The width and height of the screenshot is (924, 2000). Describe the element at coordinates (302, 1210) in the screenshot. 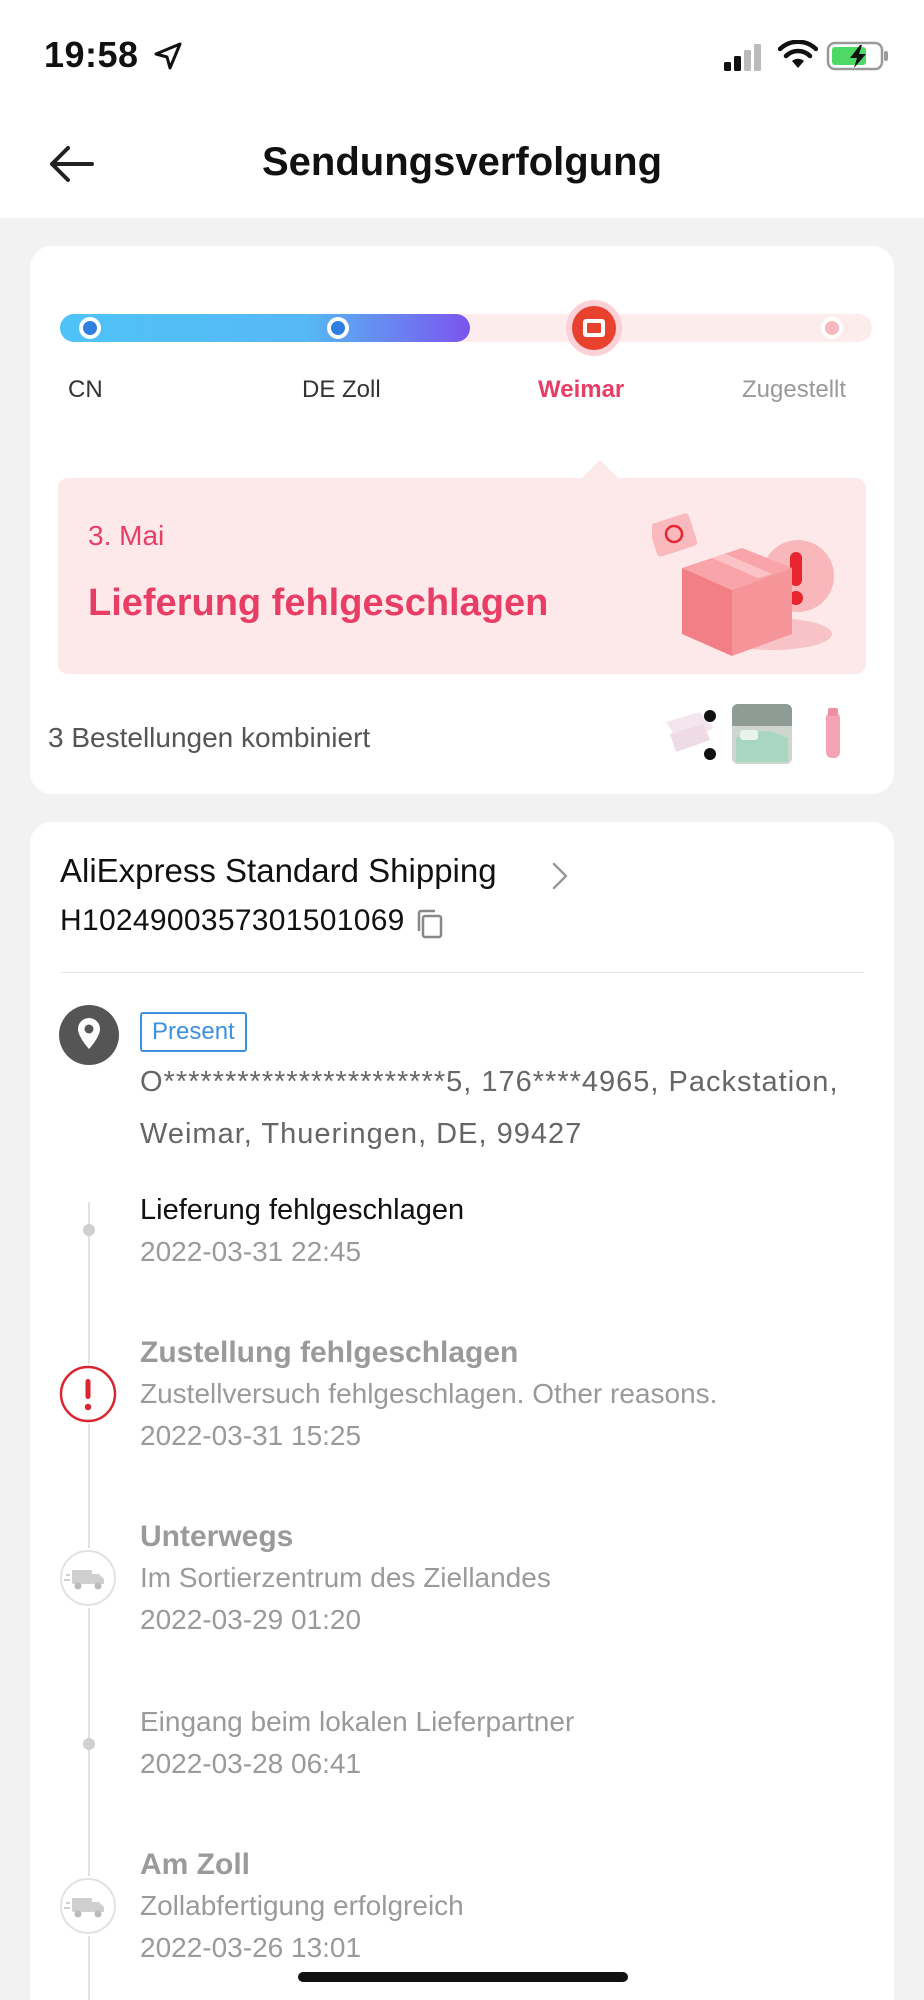

I see `event-title: Lieferung fehlgeschlagen` at that location.